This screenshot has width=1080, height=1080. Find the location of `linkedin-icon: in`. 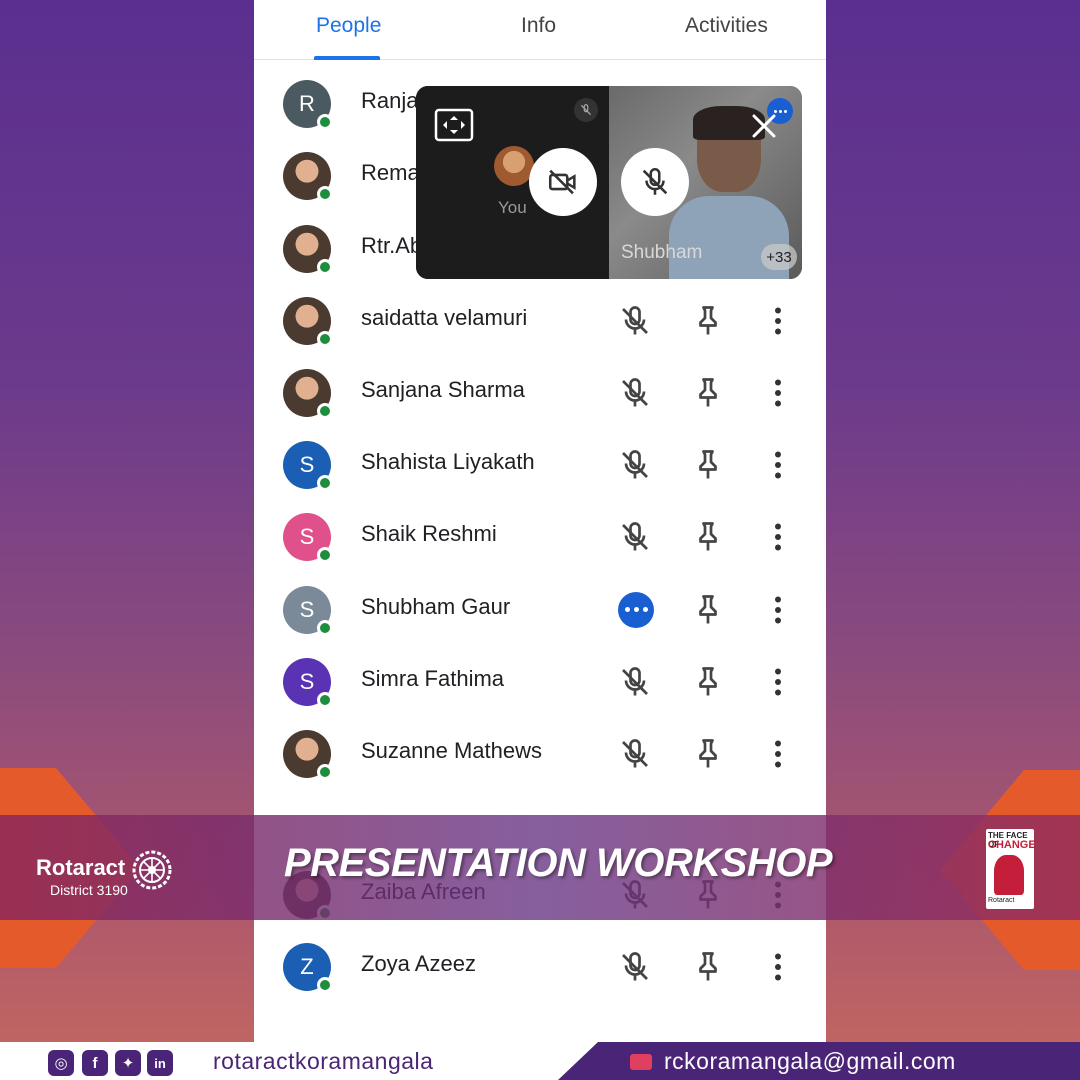

linkedin-icon: in is located at coordinates (160, 1063).